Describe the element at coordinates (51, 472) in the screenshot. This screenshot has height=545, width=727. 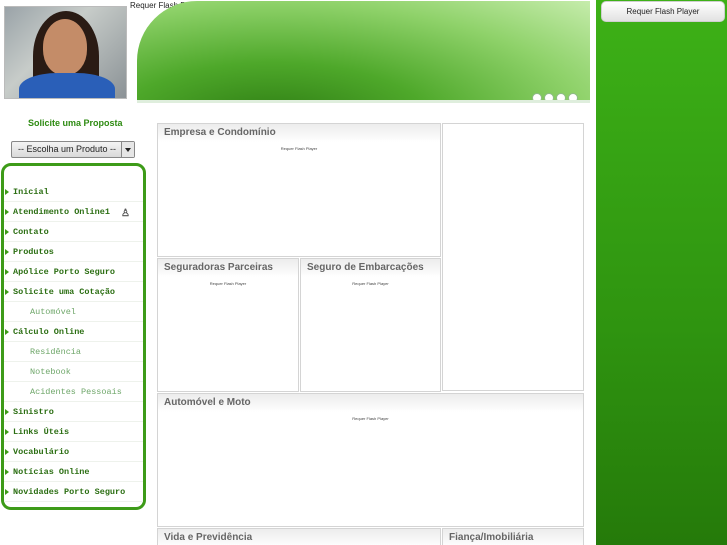
I see `menu-item-label: Notícias Online` at that location.